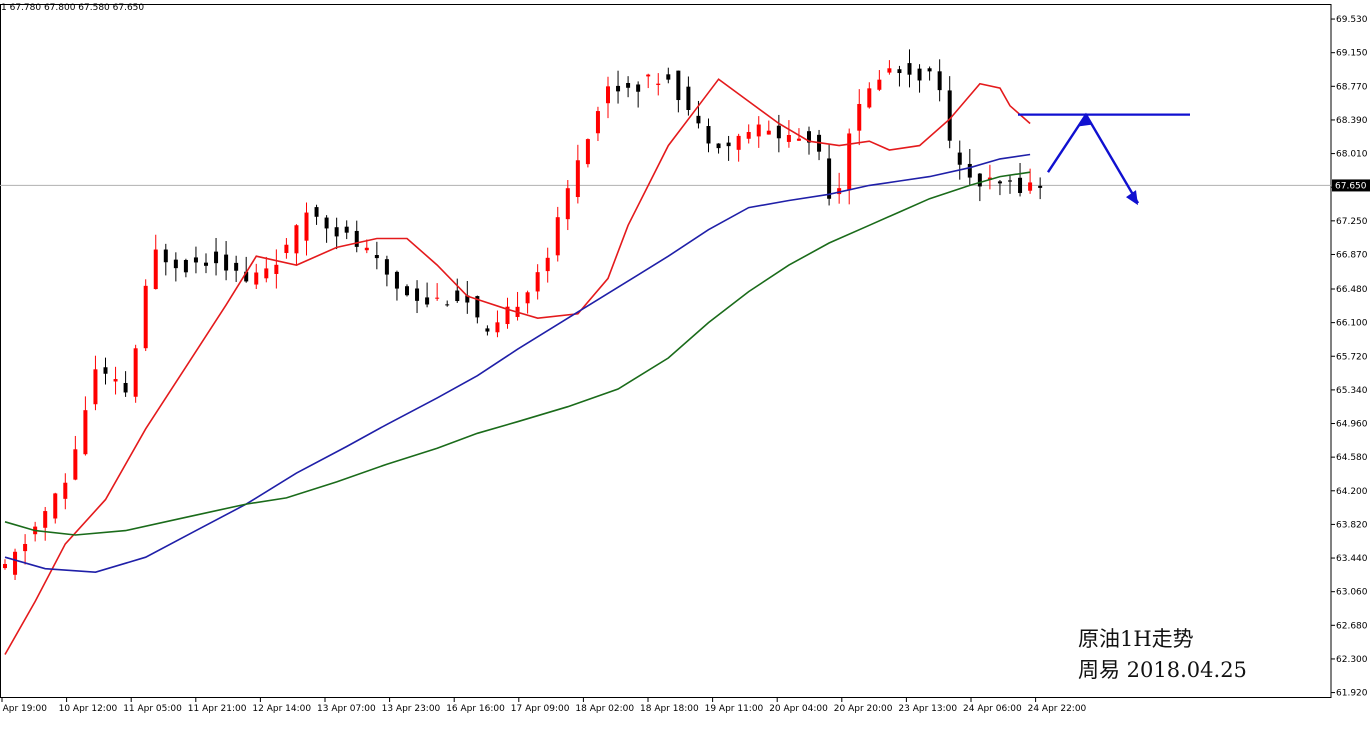 The height and width of the screenshot is (730, 1372). What do you see at coordinates (1352, 525) in the screenshot?
I see `y-tick-label: 63.820` at bounding box center [1352, 525].